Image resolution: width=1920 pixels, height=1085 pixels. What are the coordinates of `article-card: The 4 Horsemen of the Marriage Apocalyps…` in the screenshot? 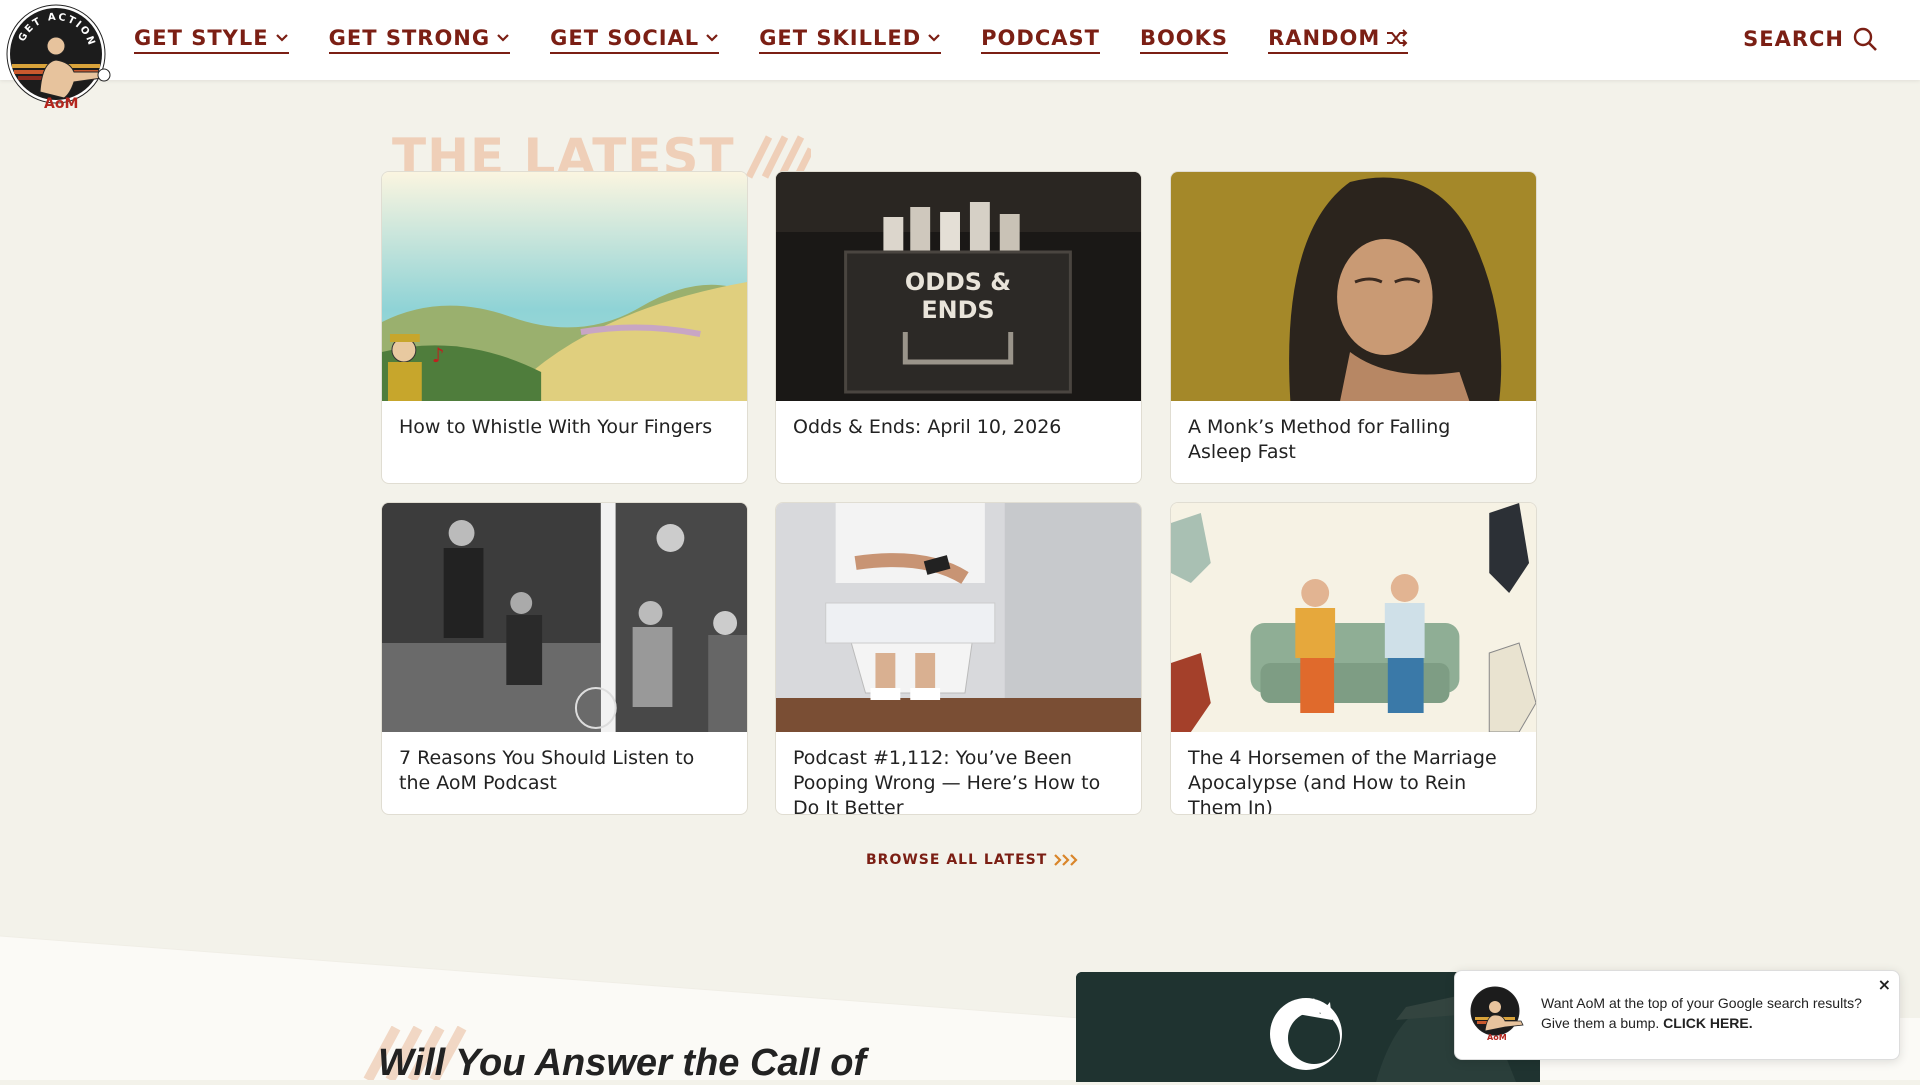 It's located at (1353, 658).